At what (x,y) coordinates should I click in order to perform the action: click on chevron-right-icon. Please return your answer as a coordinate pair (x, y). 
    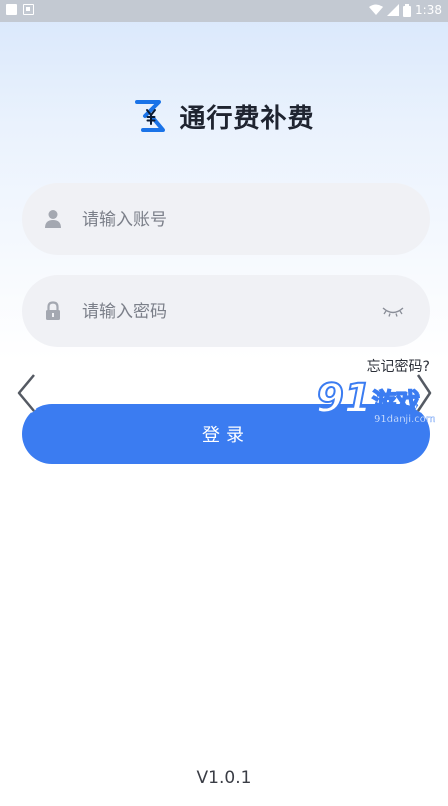
    Looking at the image, I should click on (424, 393).